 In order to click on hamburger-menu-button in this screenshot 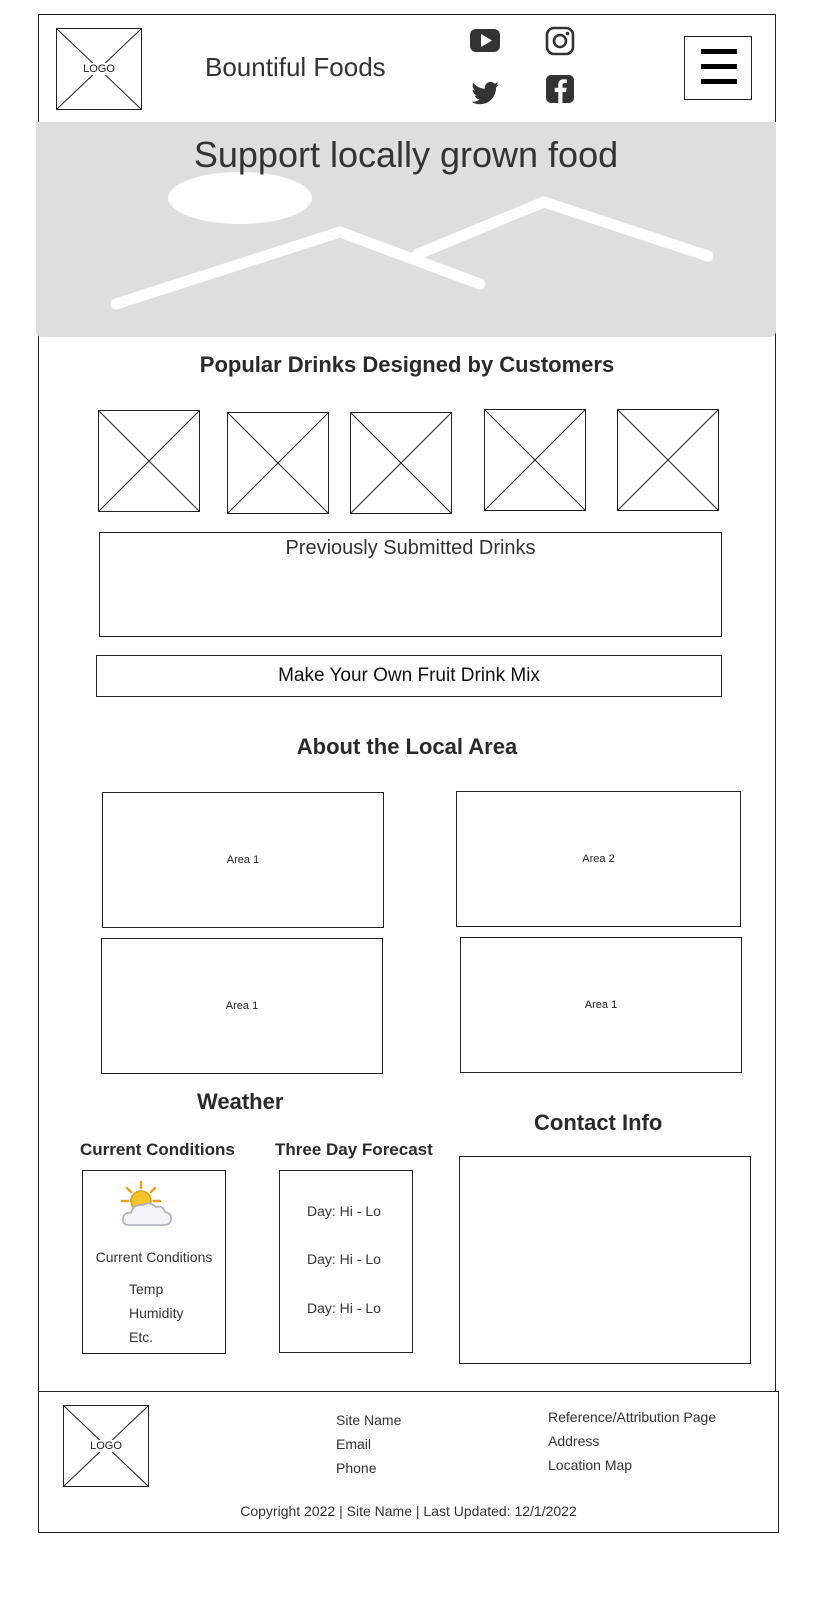, I will do `click(718, 68)`.